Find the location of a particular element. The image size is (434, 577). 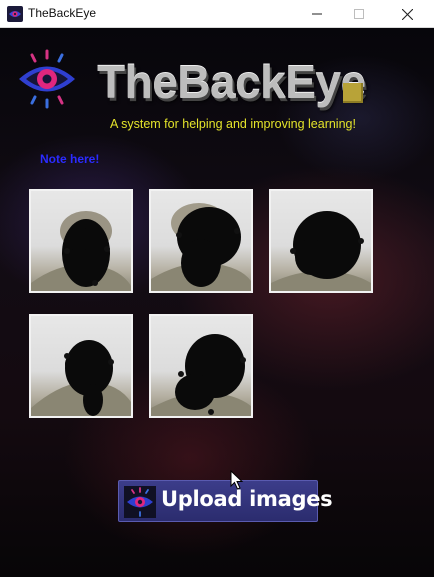

title-bar: TheBackEye is located at coordinates (217, 14).